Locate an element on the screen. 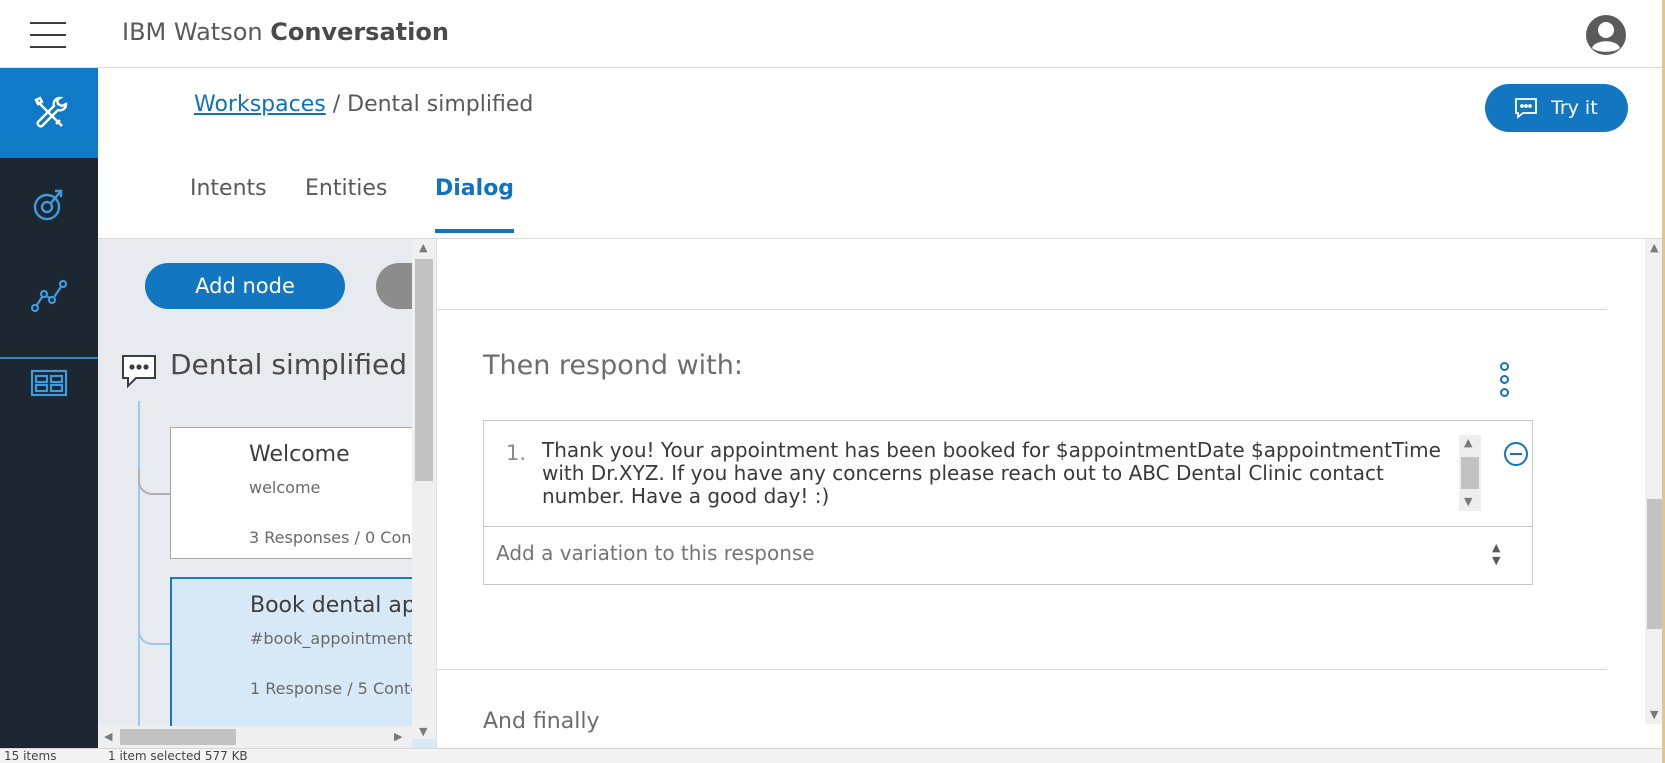  dialog-node-welcome: Welcome welcome 3 Responses / 0 Cont is located at coordinates (308, 493).